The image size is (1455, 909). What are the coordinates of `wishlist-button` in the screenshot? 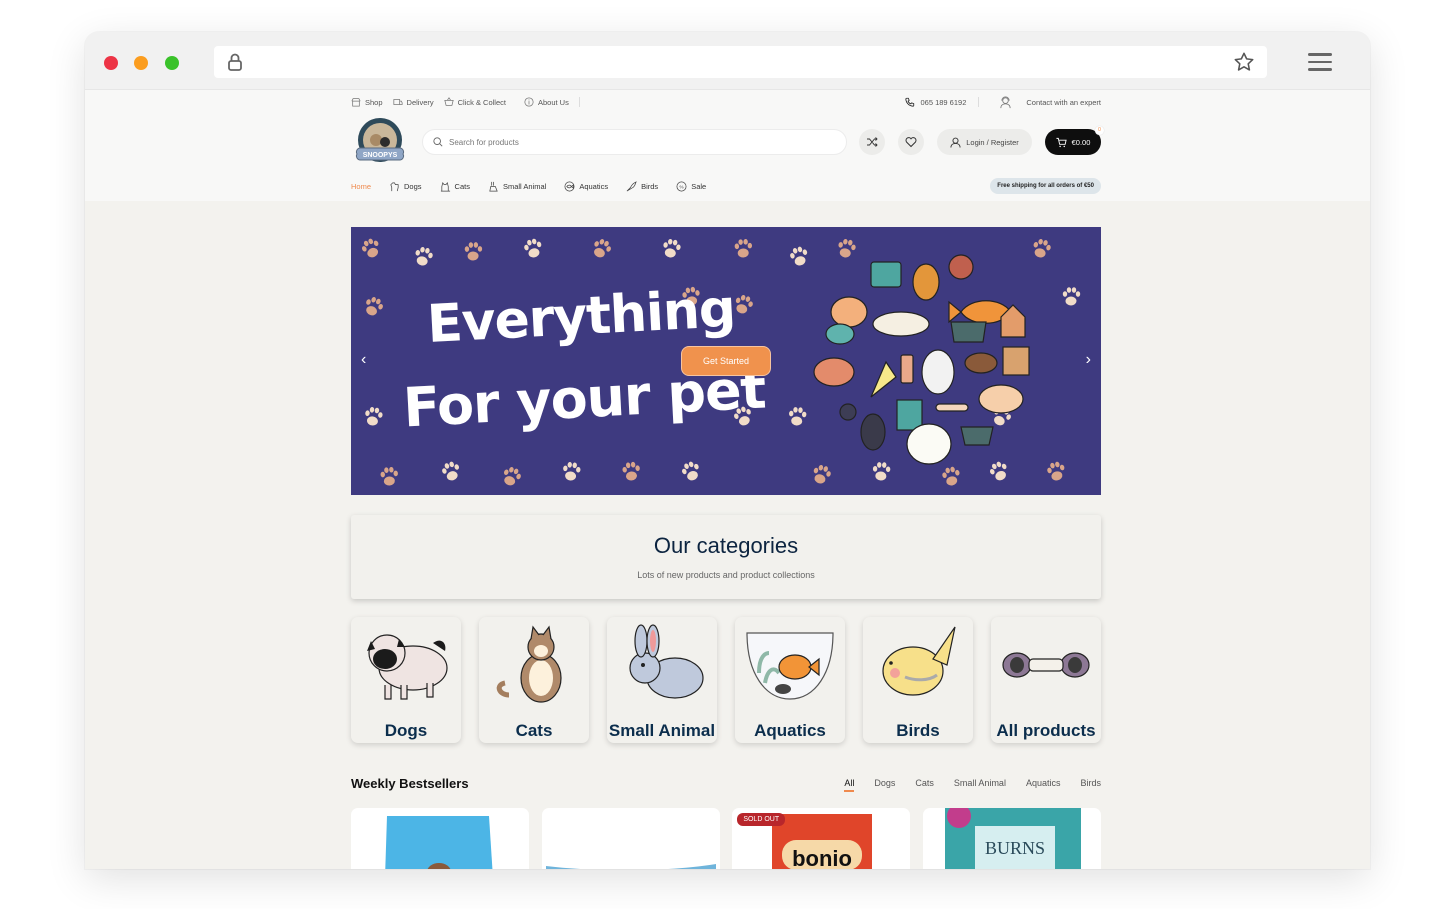 It's located at (911, 142).